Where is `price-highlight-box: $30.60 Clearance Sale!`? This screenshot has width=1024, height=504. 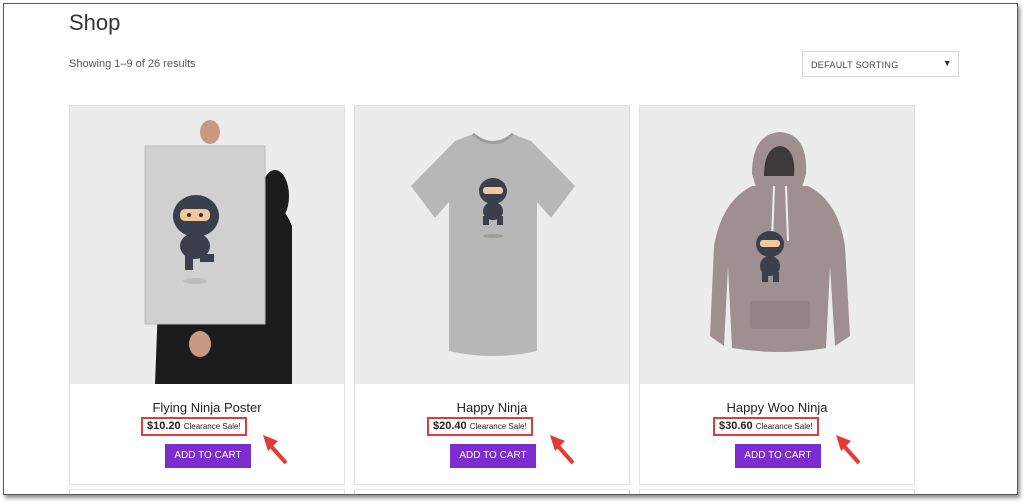
price-highlight-box: $30.60 Clearance Sale! is located at coordinates (766, 426).